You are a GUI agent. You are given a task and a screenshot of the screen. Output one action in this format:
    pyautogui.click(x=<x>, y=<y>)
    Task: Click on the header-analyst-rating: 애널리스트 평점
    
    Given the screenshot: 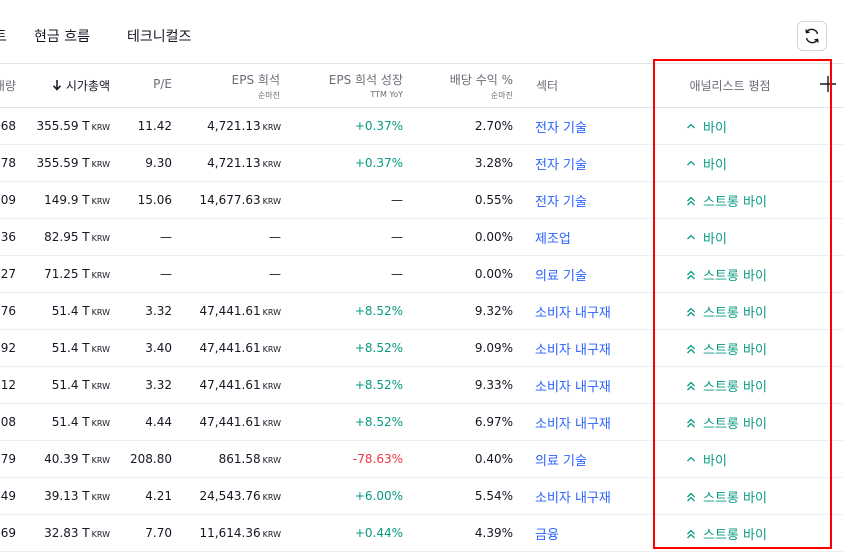 What is the action you would take?
    pyautogui.click(x=730, y=85)
    